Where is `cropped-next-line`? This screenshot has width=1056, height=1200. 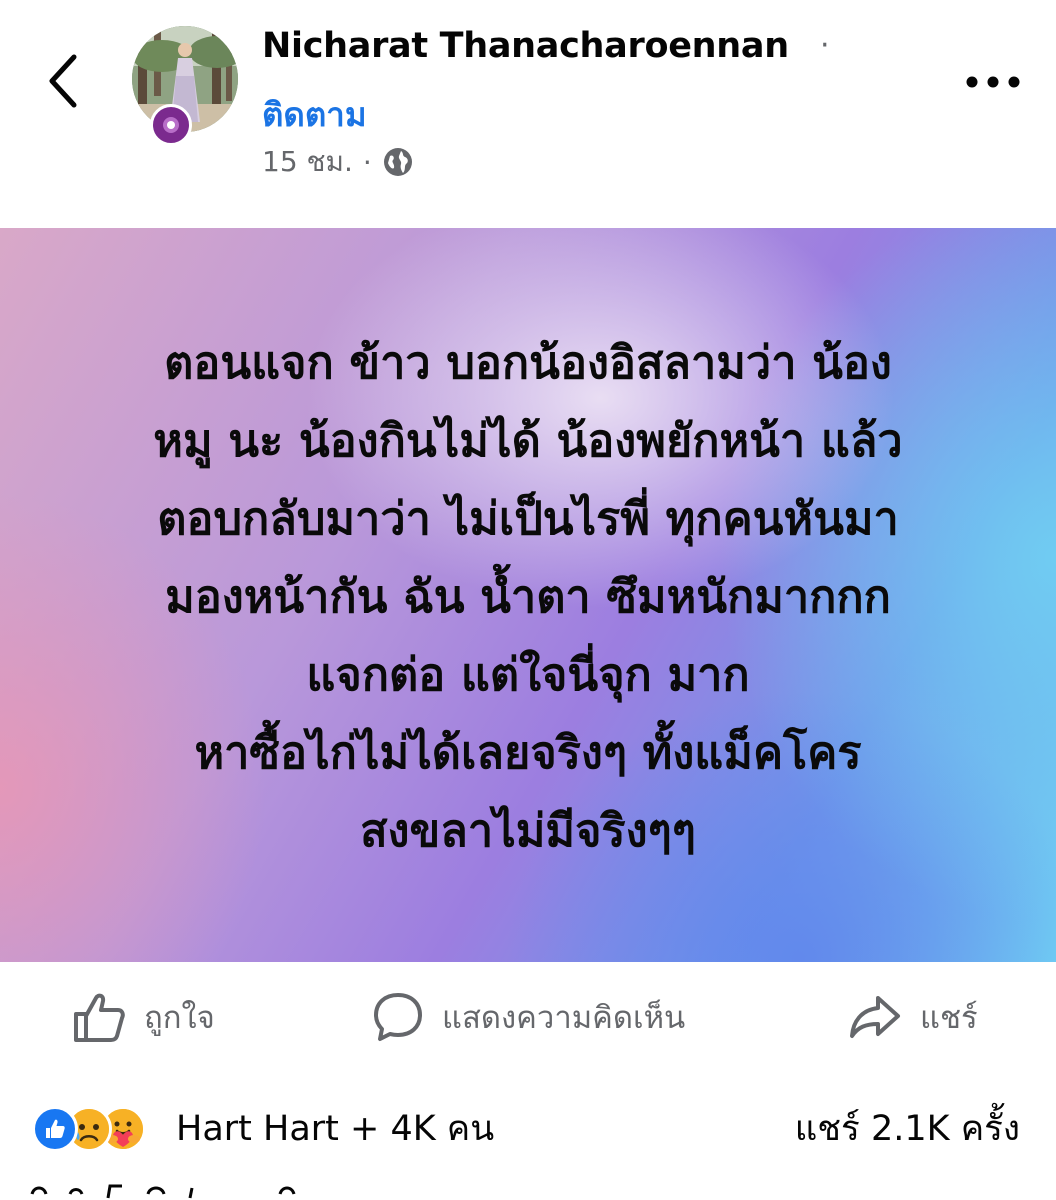 cropped-next-line is located at coordinates (165, 1190).